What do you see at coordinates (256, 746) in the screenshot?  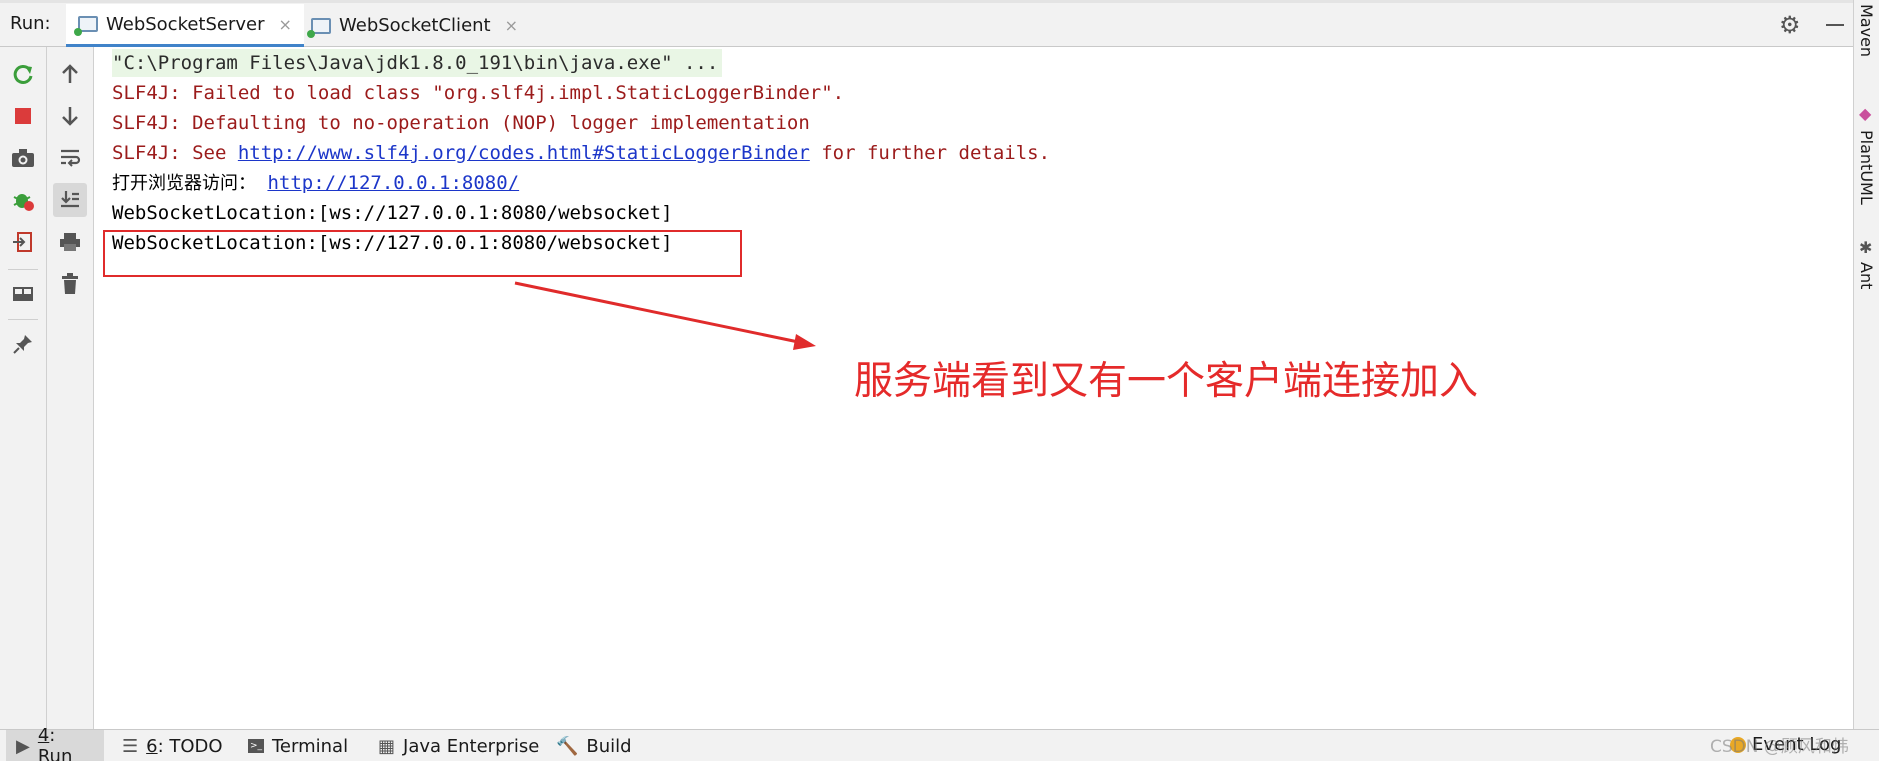 I see `terminal-icon: >_` at bounding box center [256, 746].